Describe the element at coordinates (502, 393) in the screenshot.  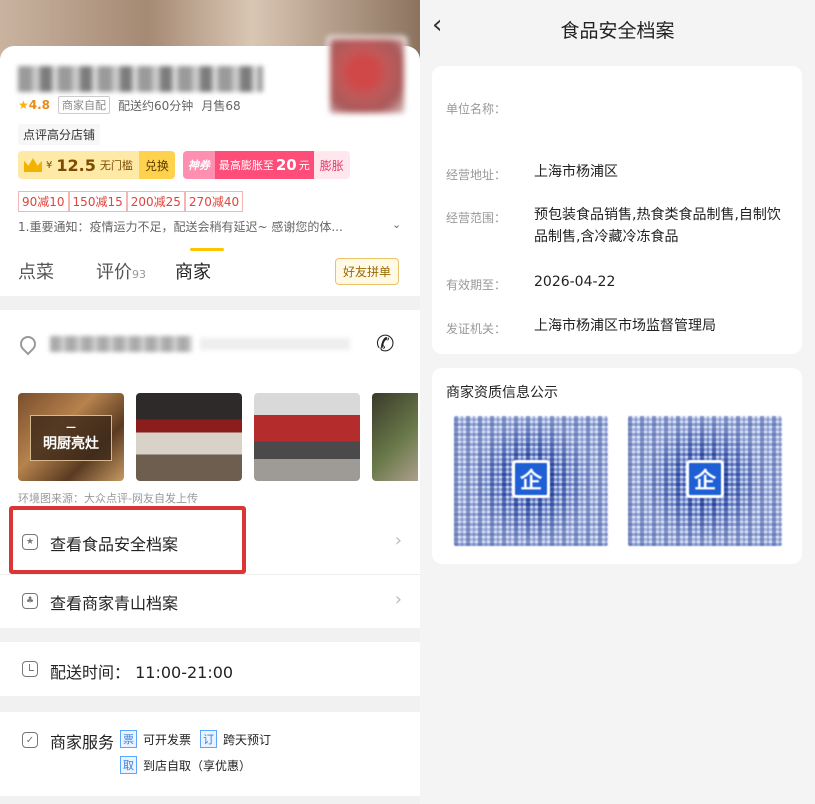
I see `qualification-title: 商家资质信息公示` at that location.